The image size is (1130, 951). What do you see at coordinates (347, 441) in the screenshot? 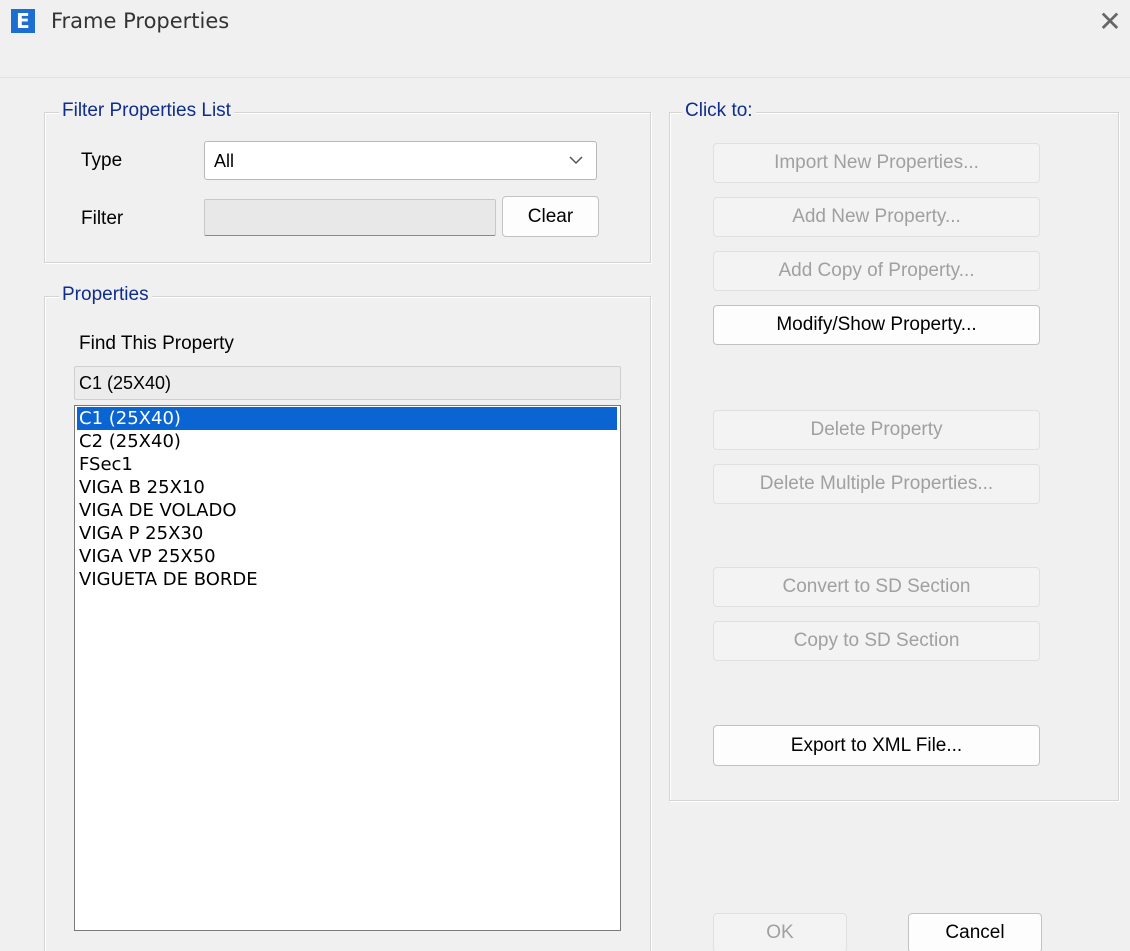
I see `list-item: C2 (25X40)` at bounding box center [347, 441].